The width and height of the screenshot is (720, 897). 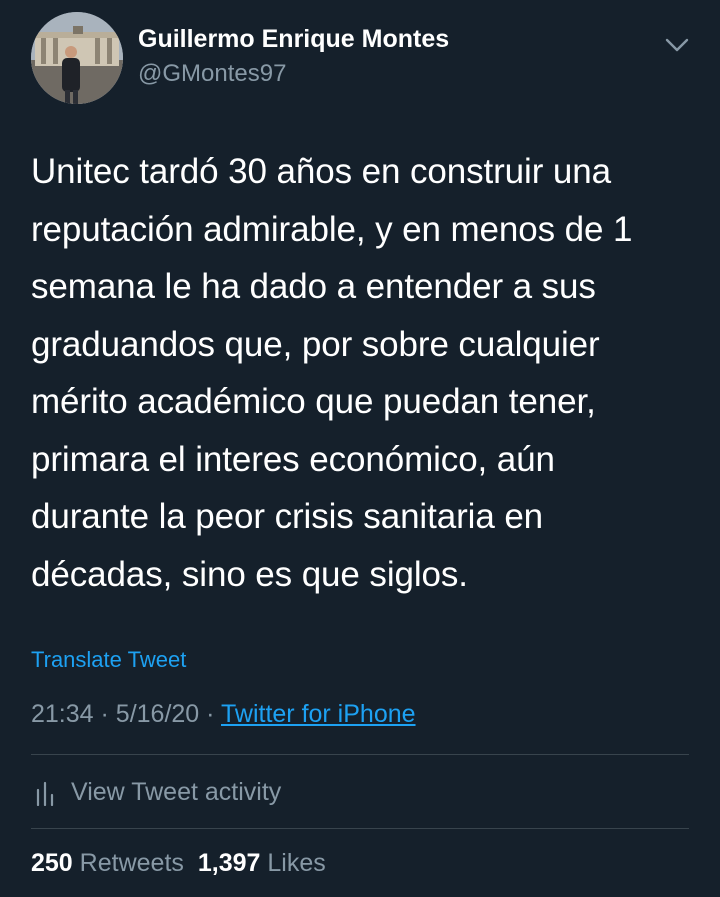 I want to click on display-name: Guillermo Enrique Montes, so click(x=293, y=39).